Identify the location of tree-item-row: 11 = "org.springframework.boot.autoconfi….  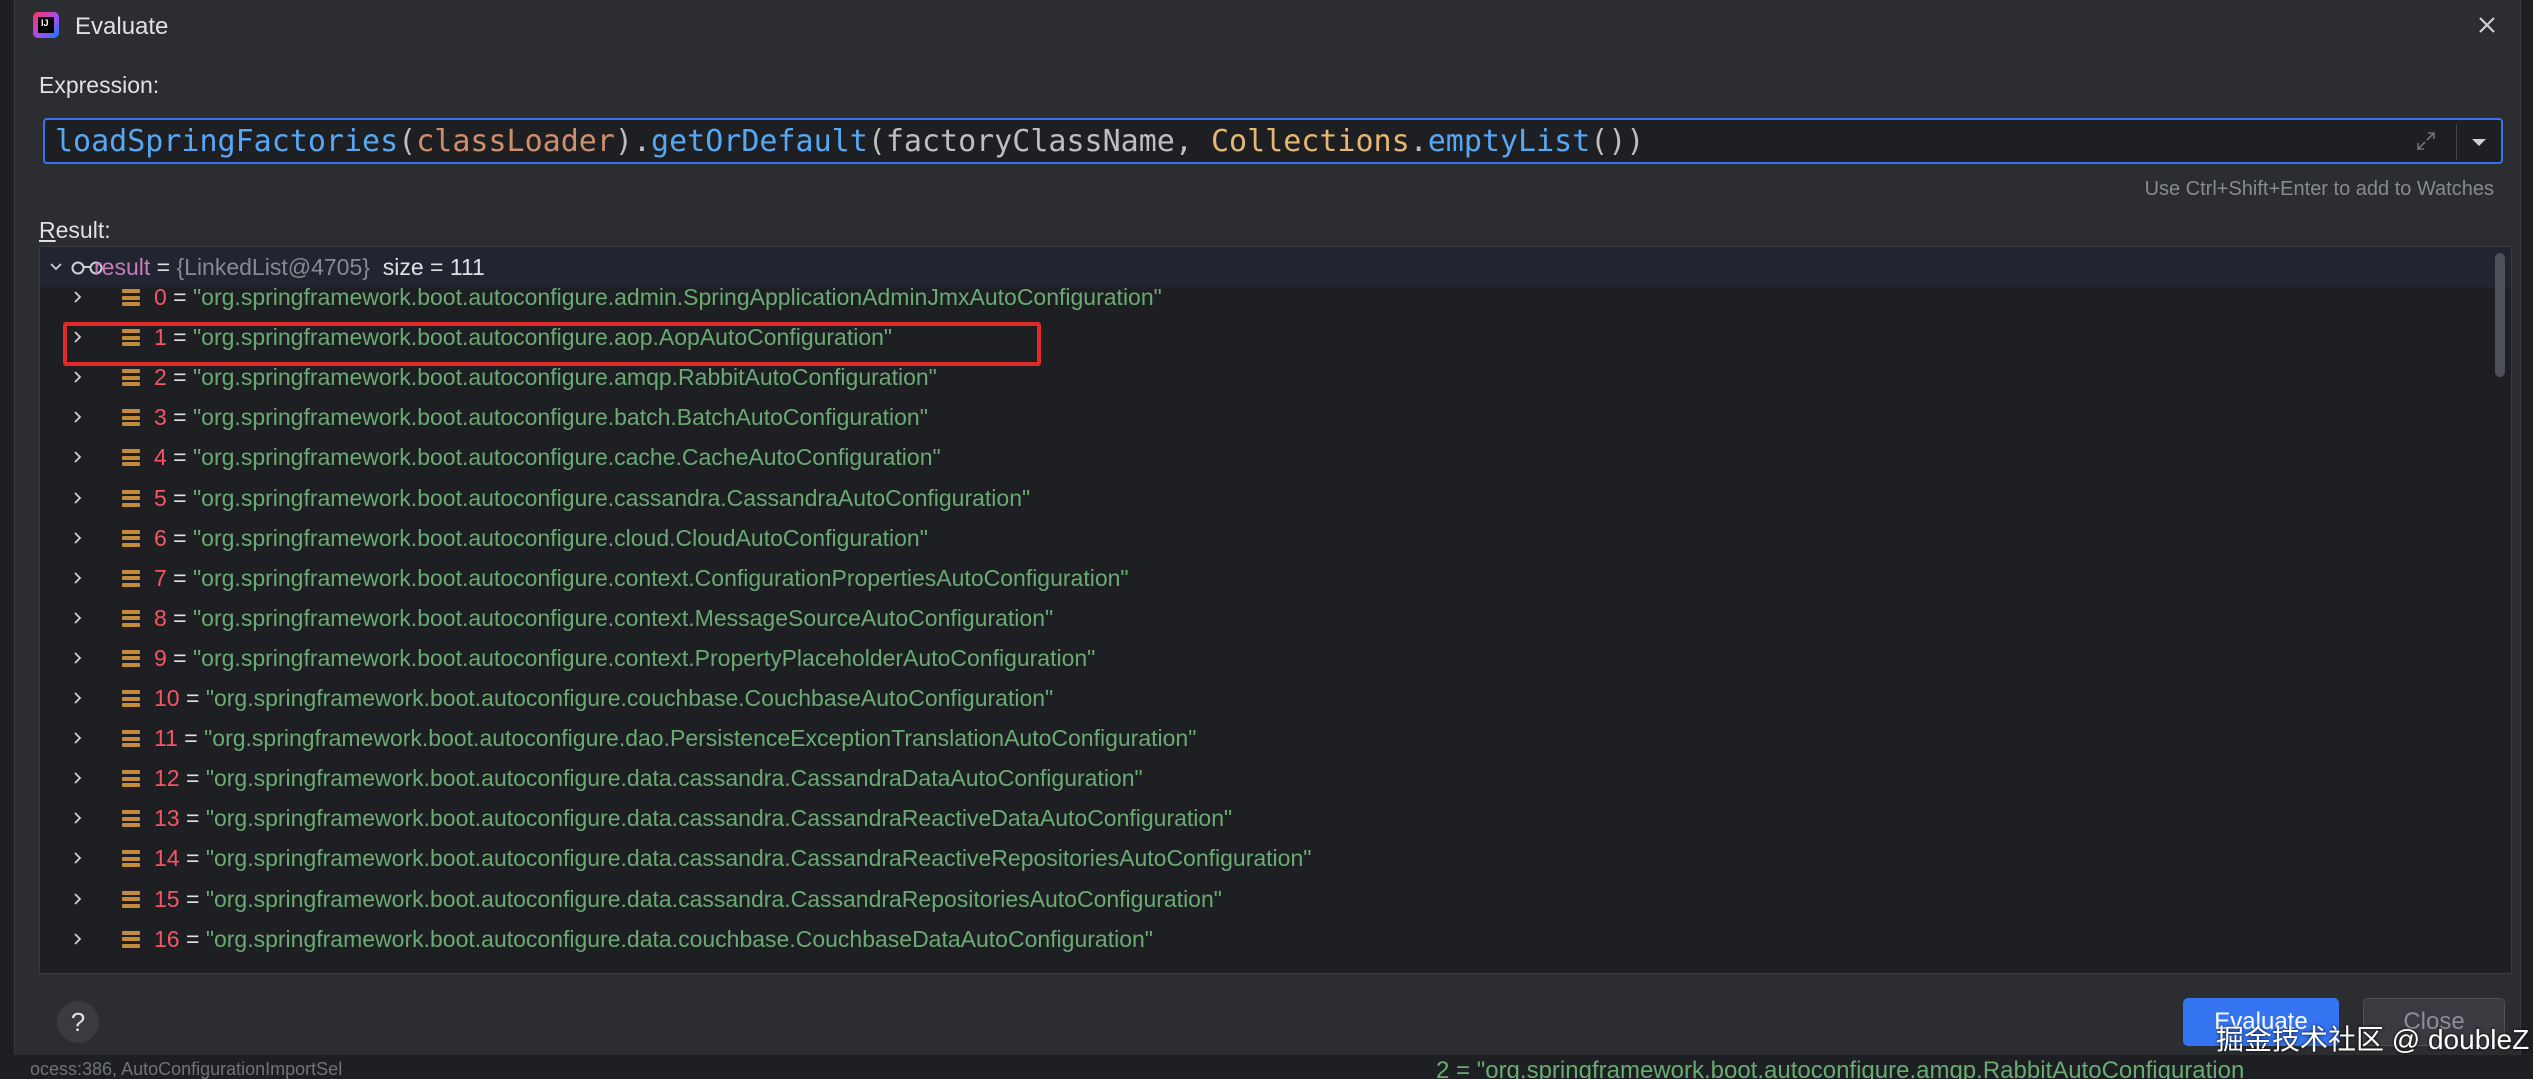
(1275, 738).